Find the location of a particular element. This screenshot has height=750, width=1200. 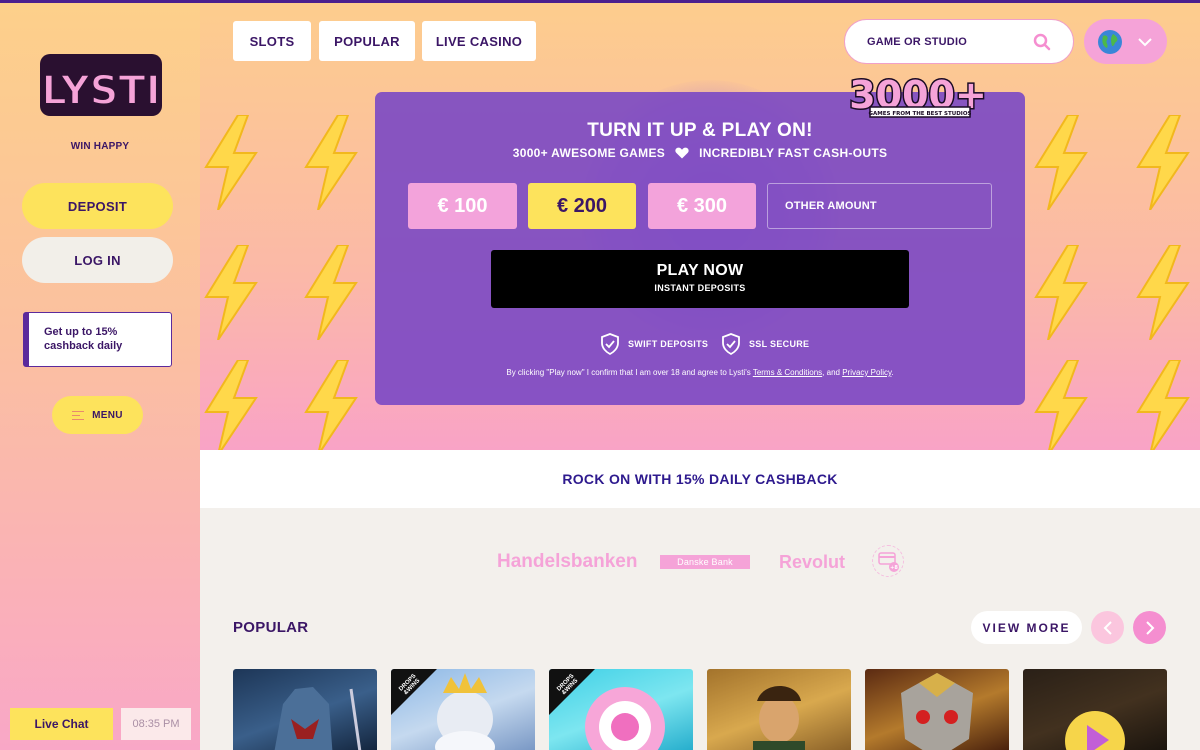

logo-text: LYSTI is located at coordinates (100, 91).